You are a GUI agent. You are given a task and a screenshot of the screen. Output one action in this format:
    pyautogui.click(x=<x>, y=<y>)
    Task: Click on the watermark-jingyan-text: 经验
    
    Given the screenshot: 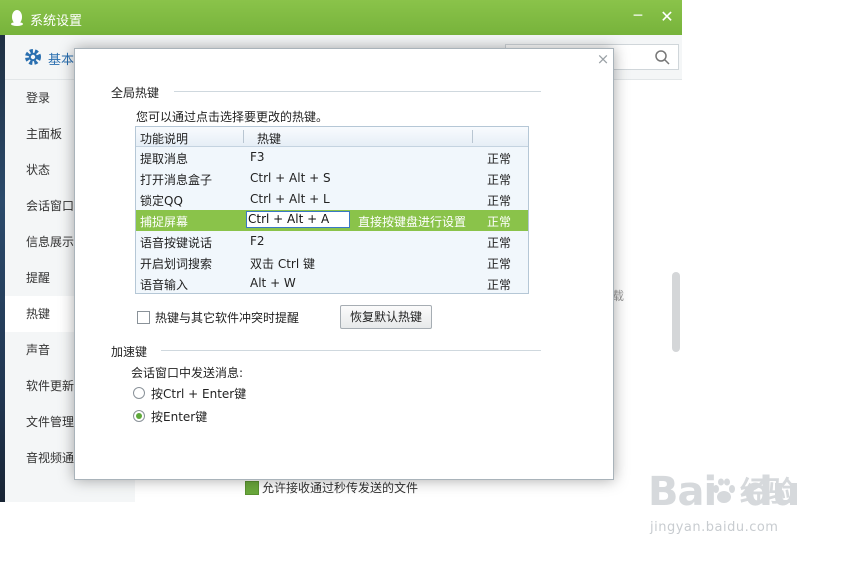 What is the action you would take?
    pyautogui.click(x=768, y=491)
    